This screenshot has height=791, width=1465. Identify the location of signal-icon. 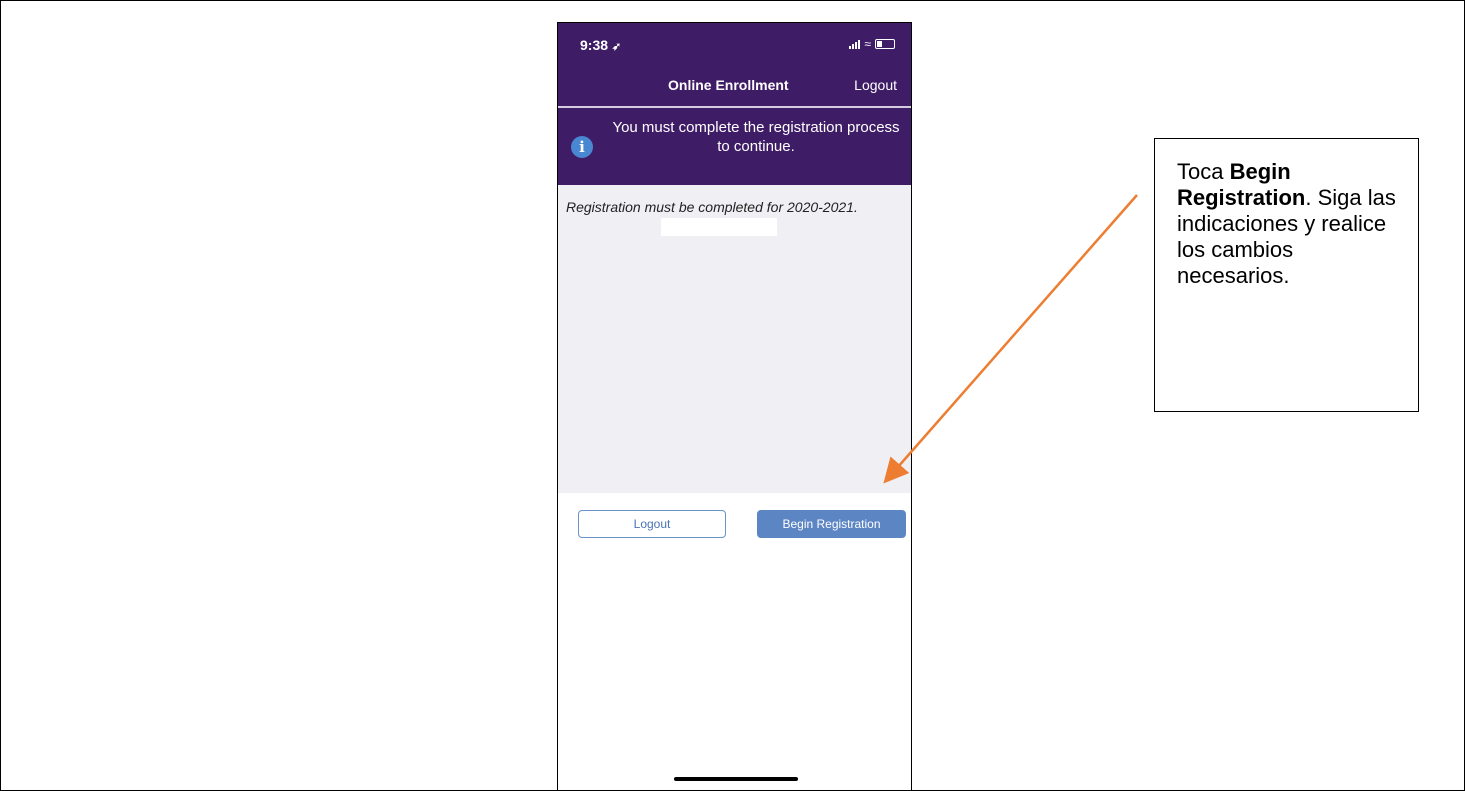
(855, 44).